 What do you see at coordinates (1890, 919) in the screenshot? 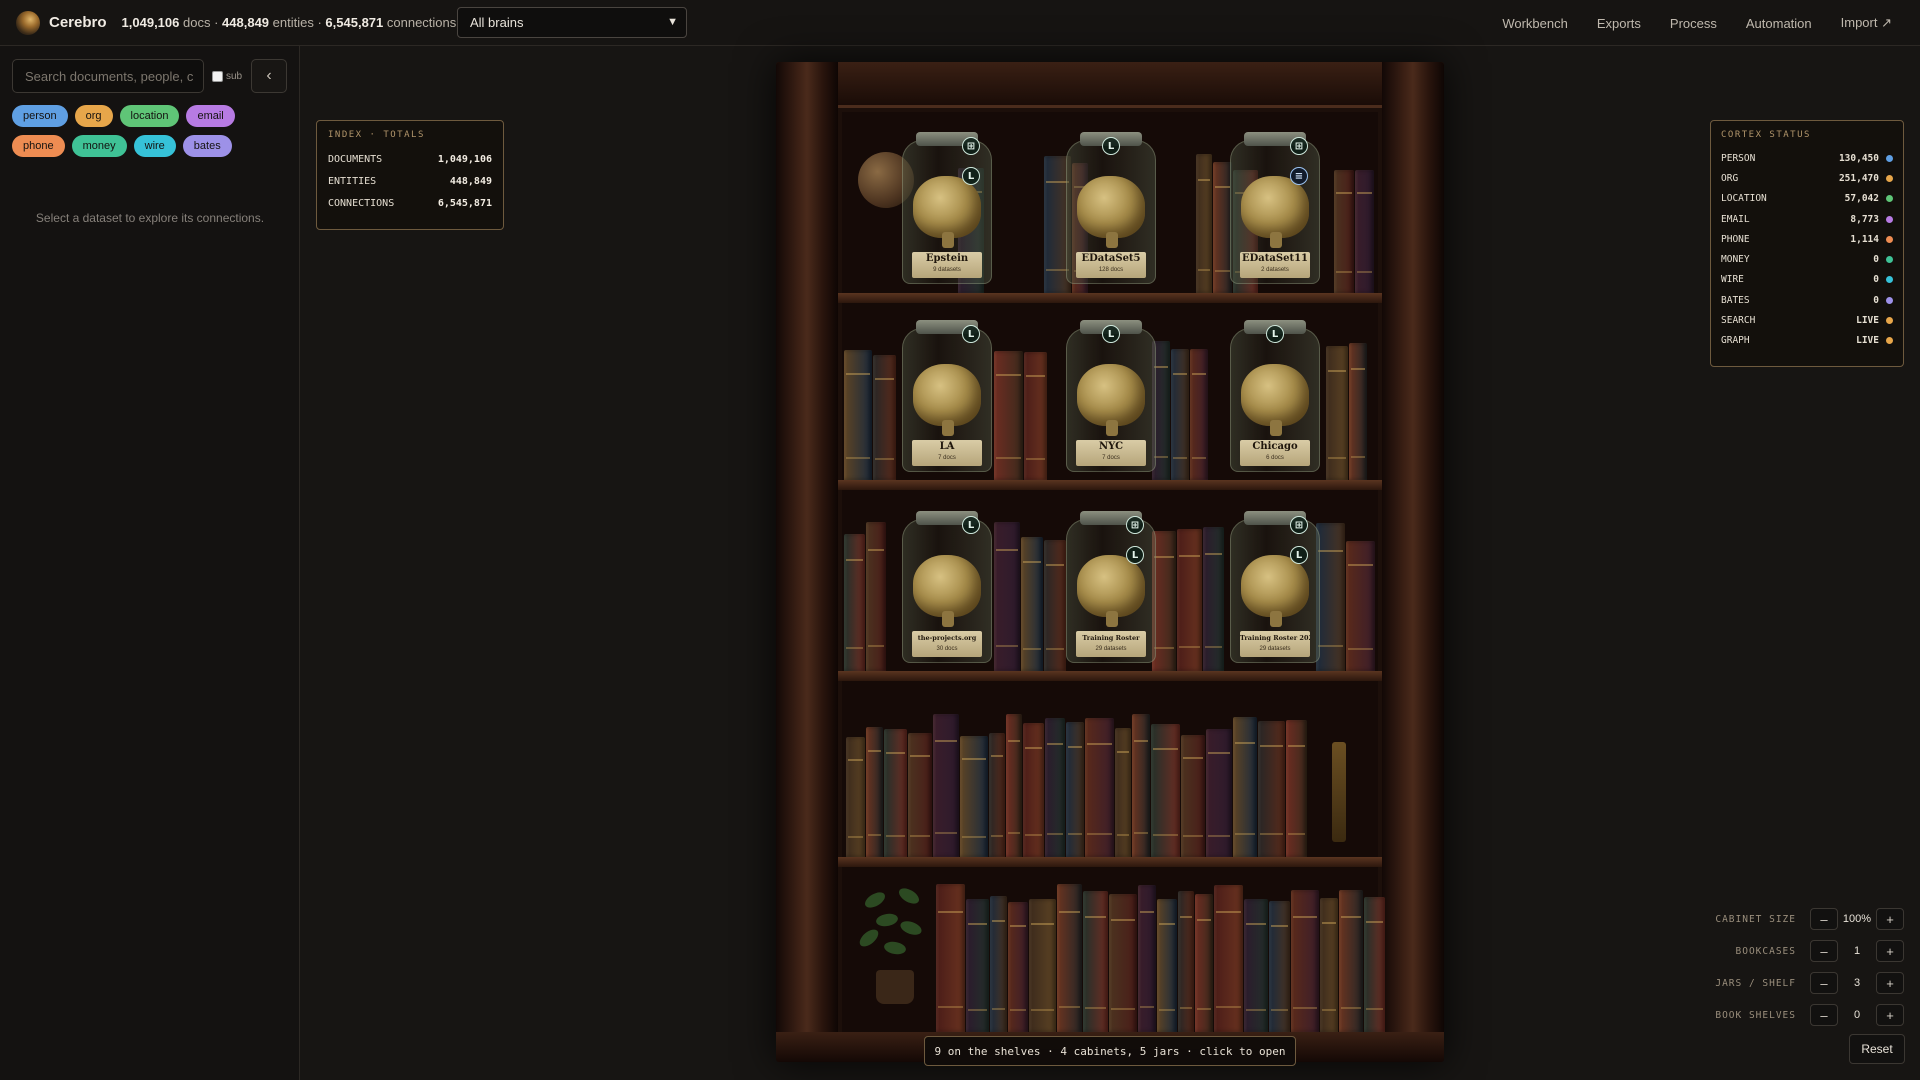
I see `increase-cabinet-size-button: +` at bounding box center [1890, 919].